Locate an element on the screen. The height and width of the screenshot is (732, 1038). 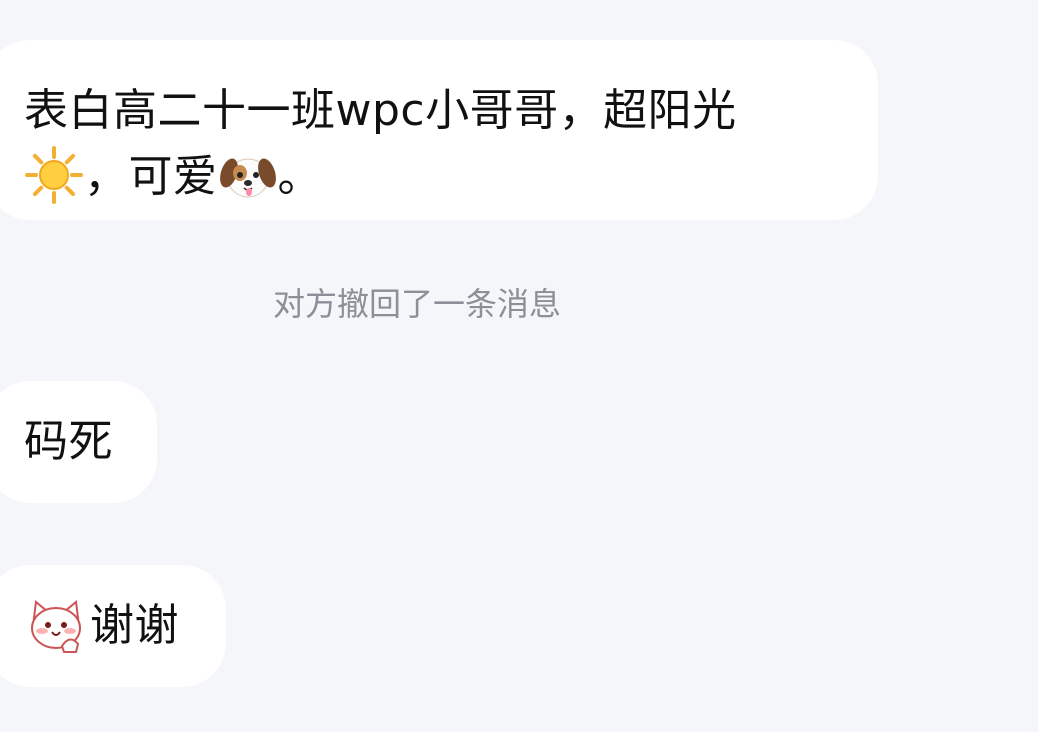
recall-notice: 对方撤回了一条消息 is located at coordinates (416, 304).